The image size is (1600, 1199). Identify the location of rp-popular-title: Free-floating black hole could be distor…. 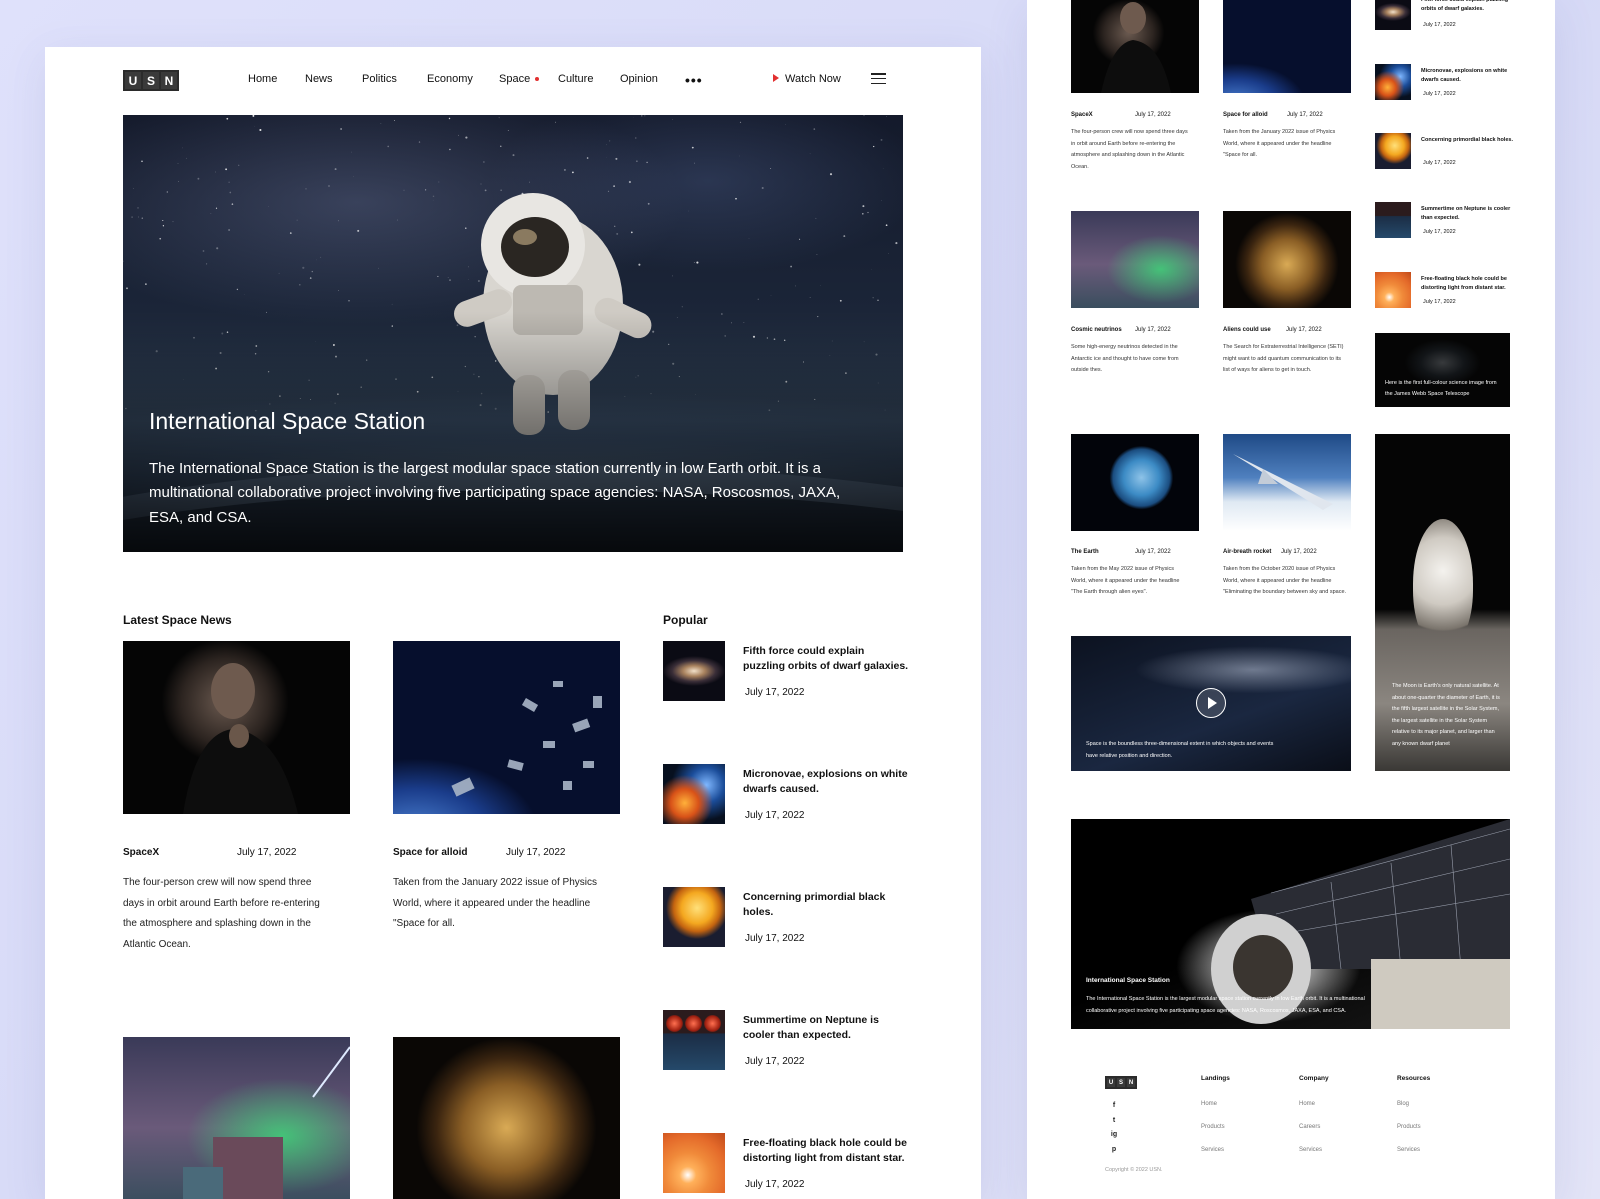
(1469, 284).